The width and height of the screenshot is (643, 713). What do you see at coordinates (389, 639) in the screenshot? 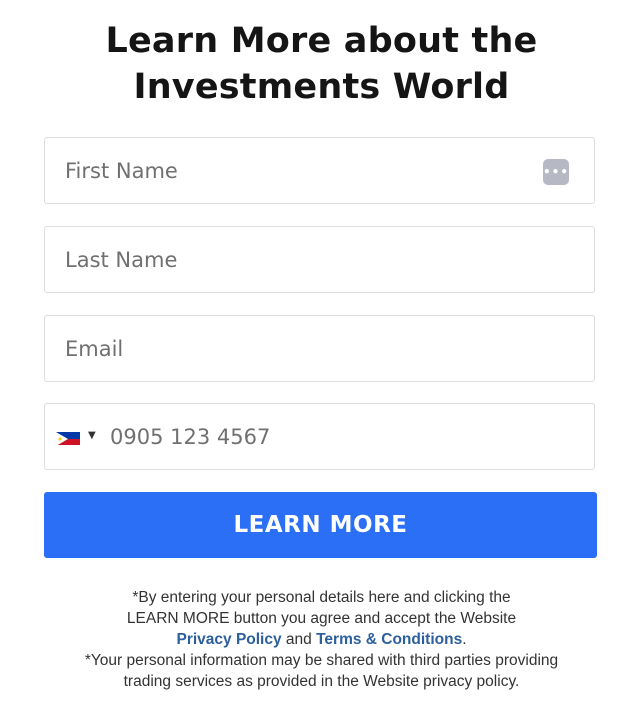
I see `terms-conditions-link: Terms & Conditions` at bounding box center [389, 639].